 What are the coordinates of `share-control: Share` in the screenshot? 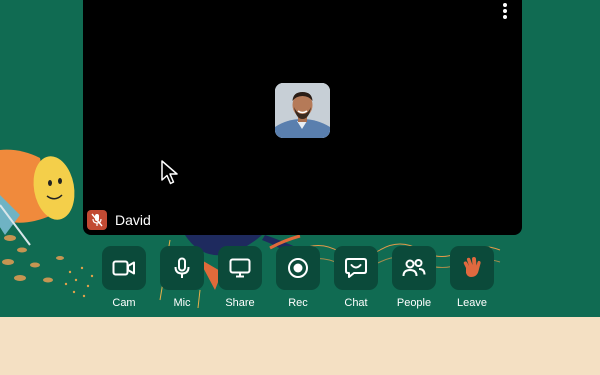 It's located at (240, 277).